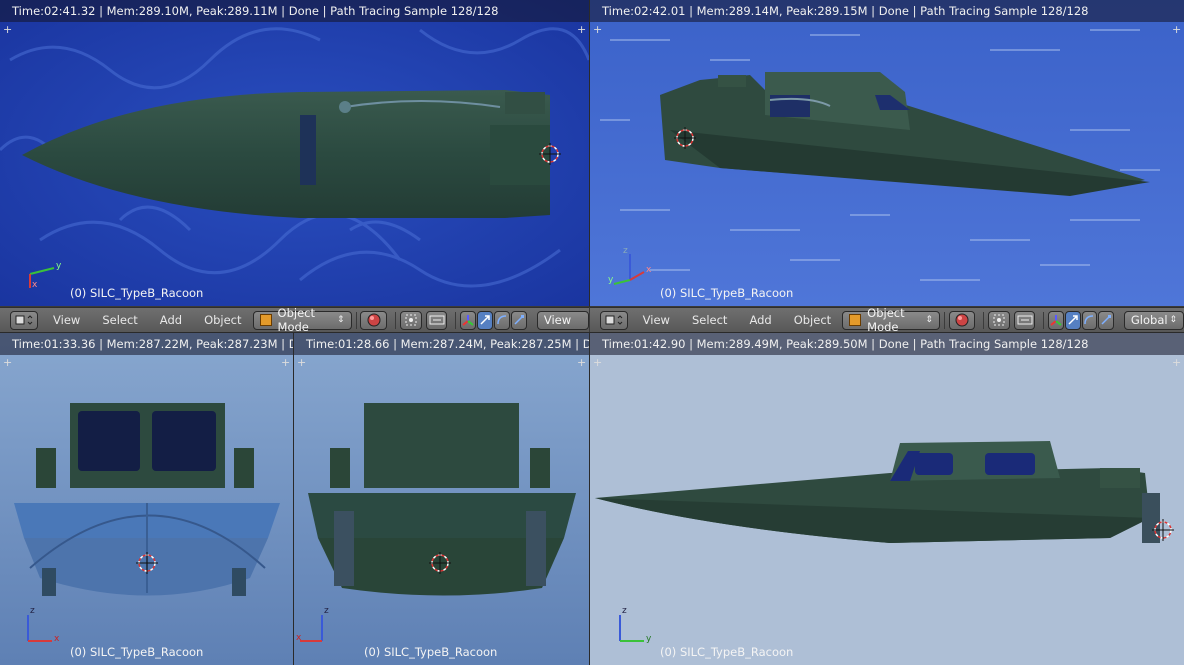  I want to click on axis-gizmo: z y, so click(635, 622).